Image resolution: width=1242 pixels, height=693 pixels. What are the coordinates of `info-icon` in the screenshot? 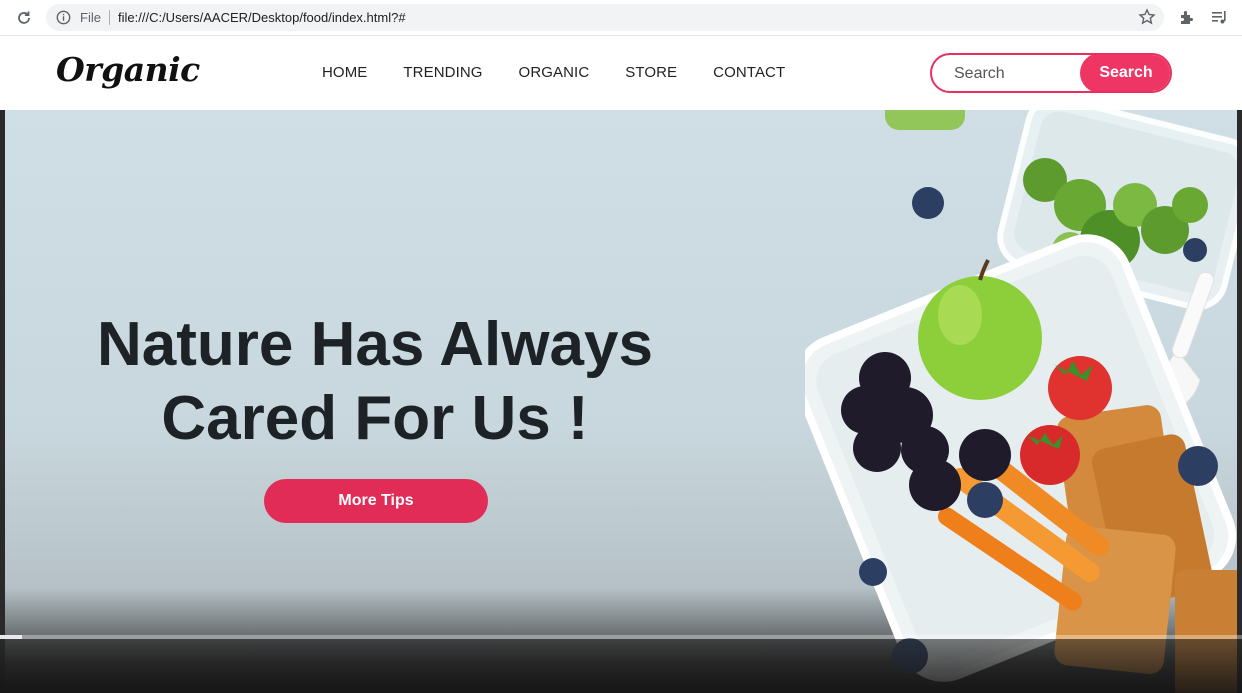 It's located at (63, 17).